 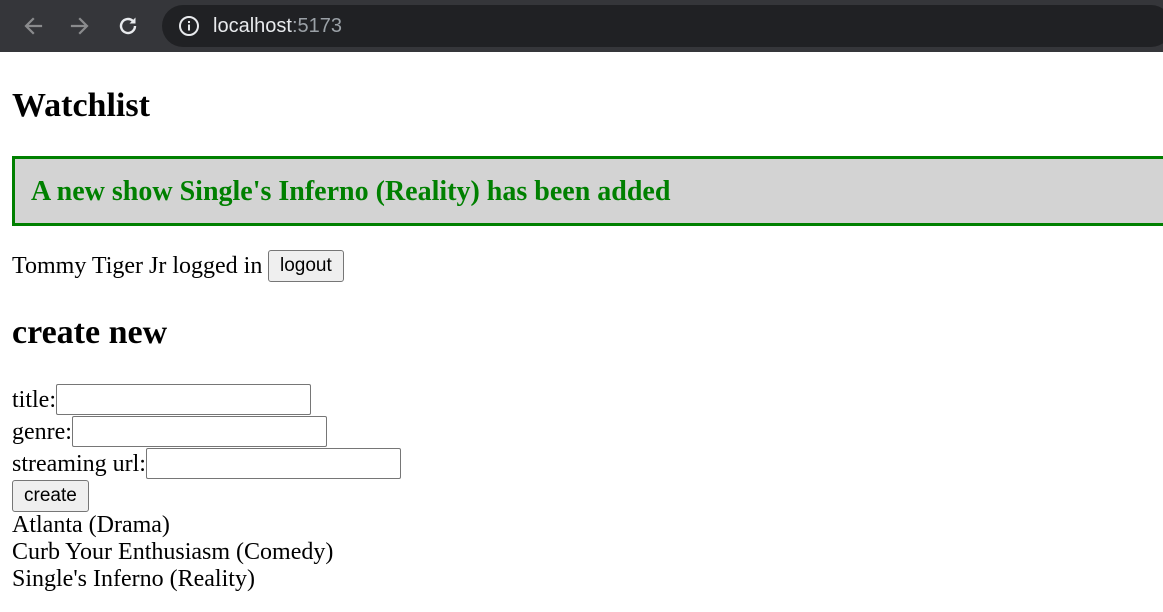 I want to click on forward-arrow-icon, so click(x=79, y=26).